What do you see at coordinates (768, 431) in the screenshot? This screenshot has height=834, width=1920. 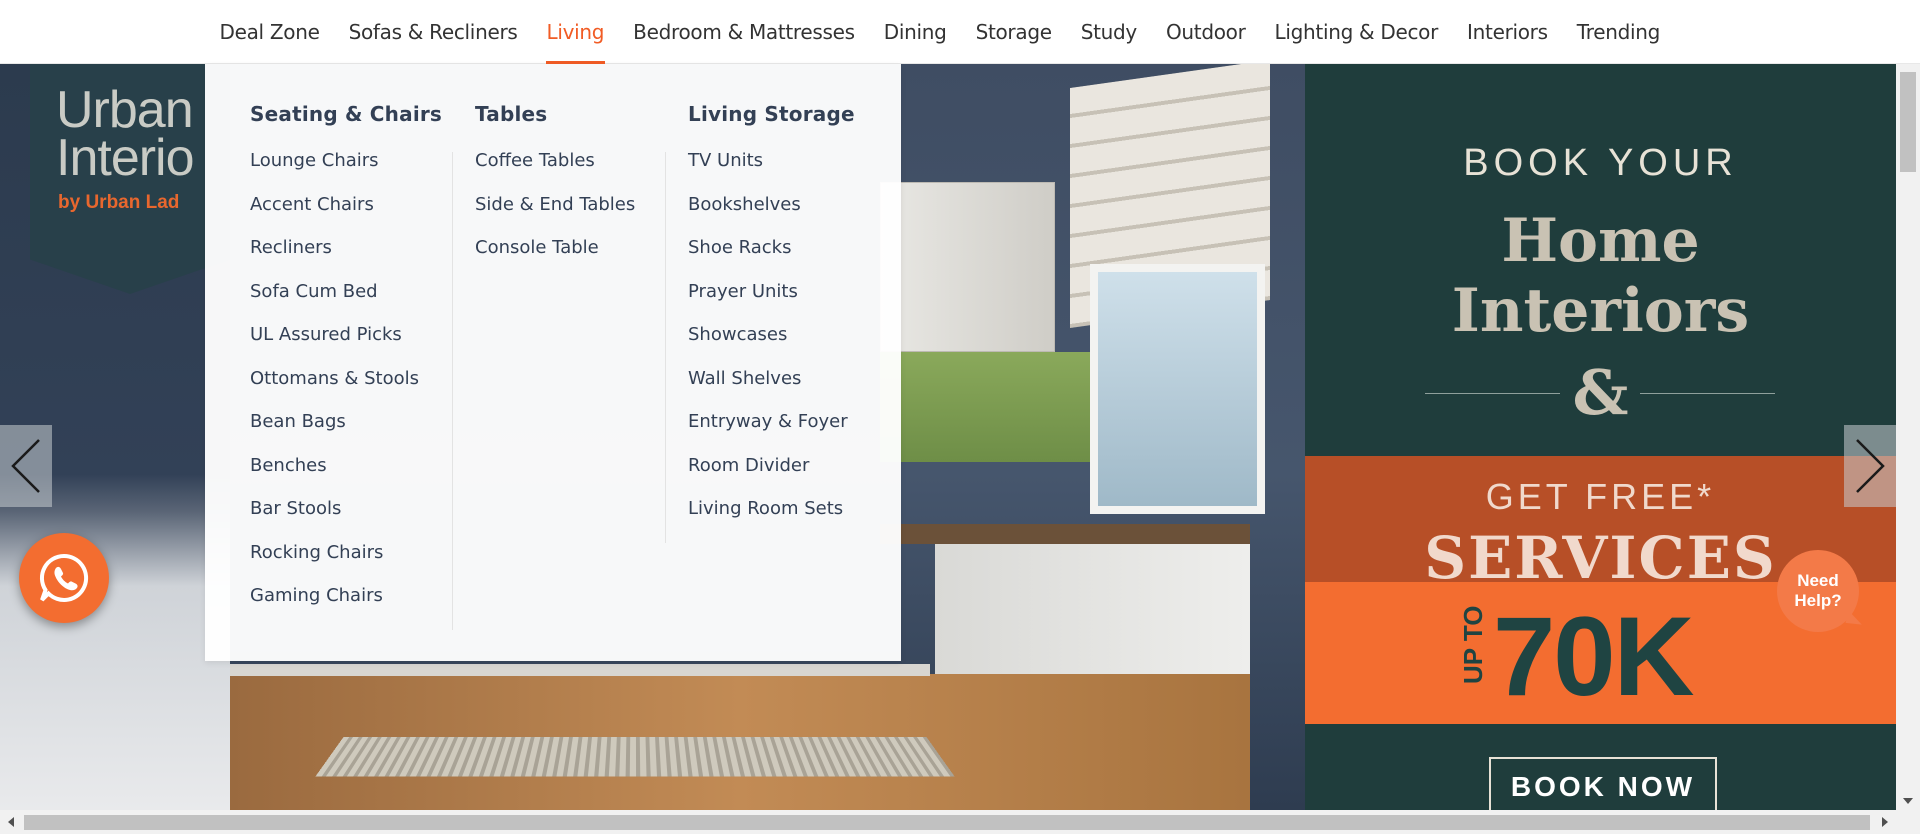 I see `menu-item: Entryway & Foyer` at bounding box center [768, 431].